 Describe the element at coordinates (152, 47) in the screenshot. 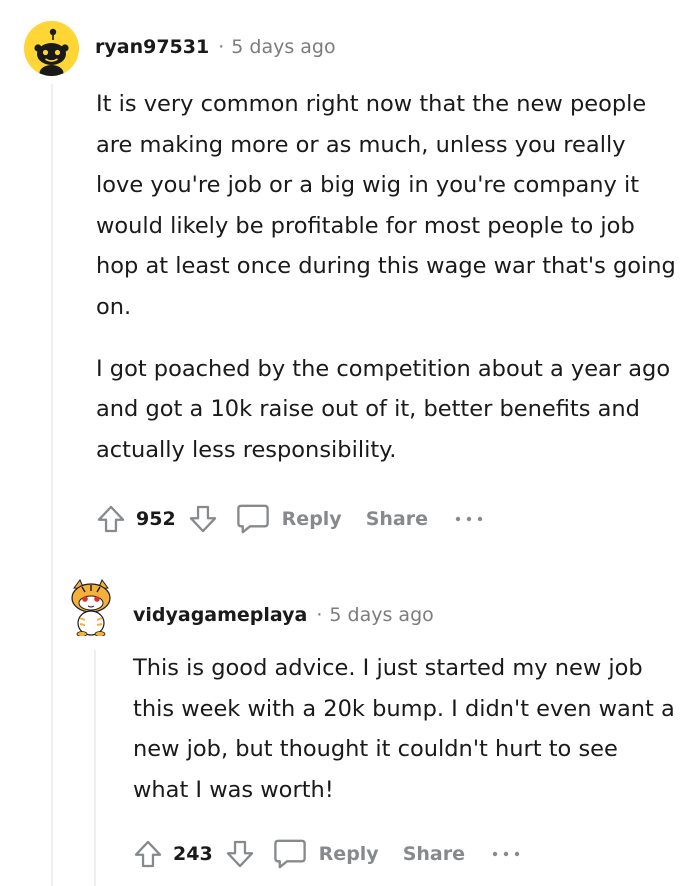

I see `username: ryan97531` at that location.